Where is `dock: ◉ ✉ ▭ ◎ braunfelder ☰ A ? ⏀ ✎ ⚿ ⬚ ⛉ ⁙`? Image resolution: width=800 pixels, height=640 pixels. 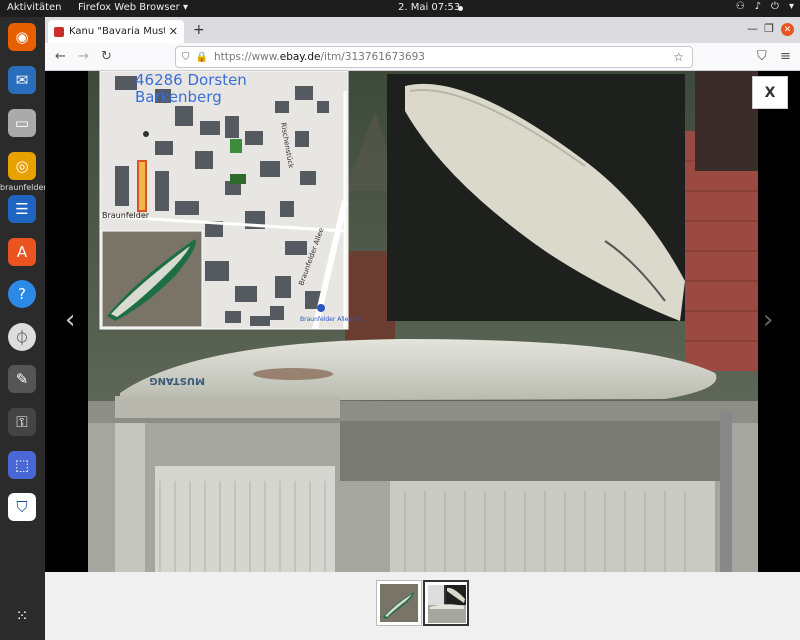
dock: ◉ ✉ ▭ ◎ braunfelder ☰ A ? ⏀ ✎ ⚿ ⬚ ⛉ ⁙ is located at coordinates (23, 328).